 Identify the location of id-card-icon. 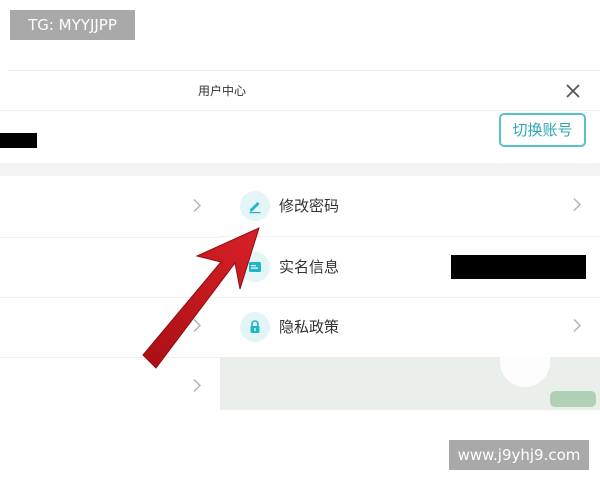
(255, 267).